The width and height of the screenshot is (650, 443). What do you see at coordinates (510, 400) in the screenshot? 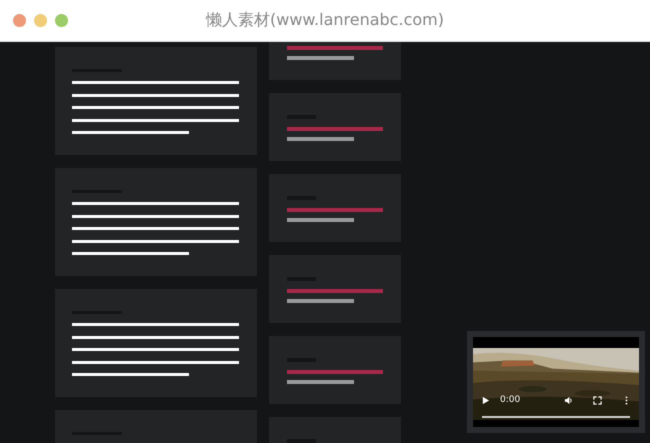
I see `video-time: 0:00` at bounding box center [510, 400].